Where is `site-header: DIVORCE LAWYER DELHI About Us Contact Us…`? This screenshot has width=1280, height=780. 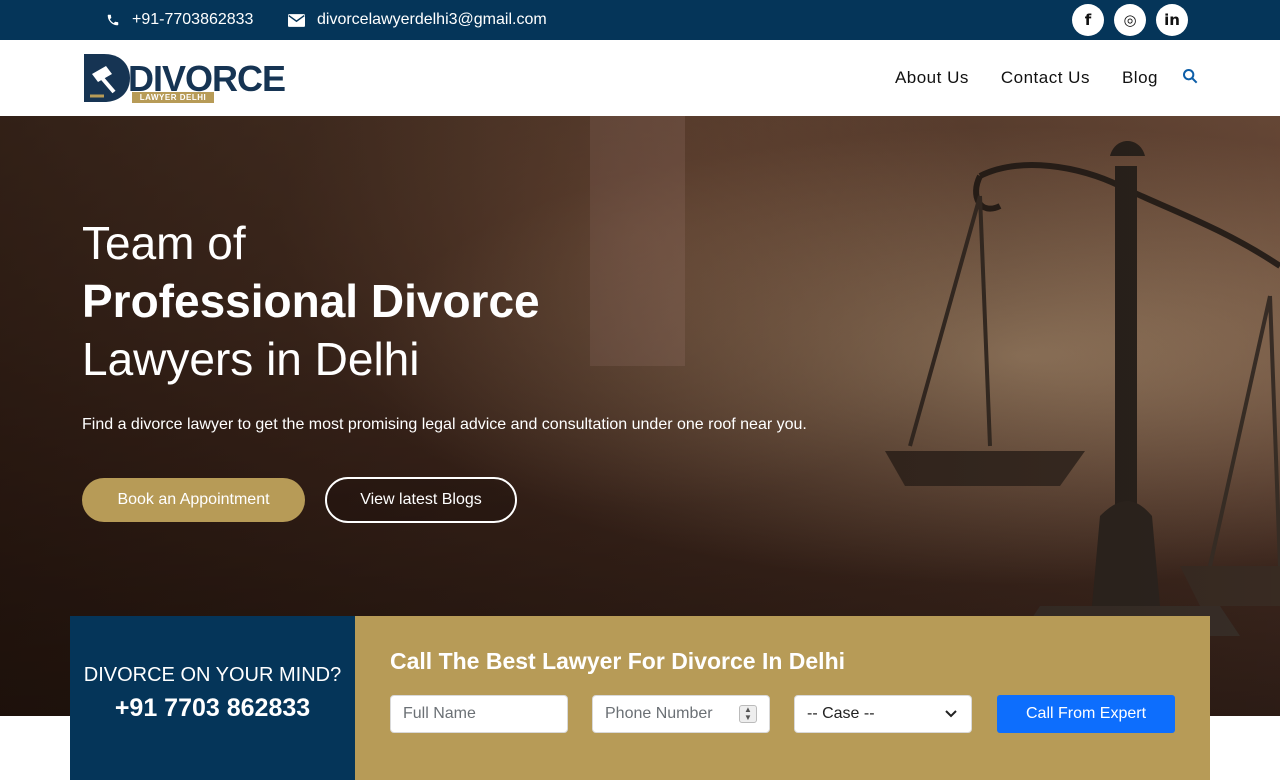
site-header: DIVORCE LAWYER DELHI About Us Contact Us… is located at coordinates (640, 78).